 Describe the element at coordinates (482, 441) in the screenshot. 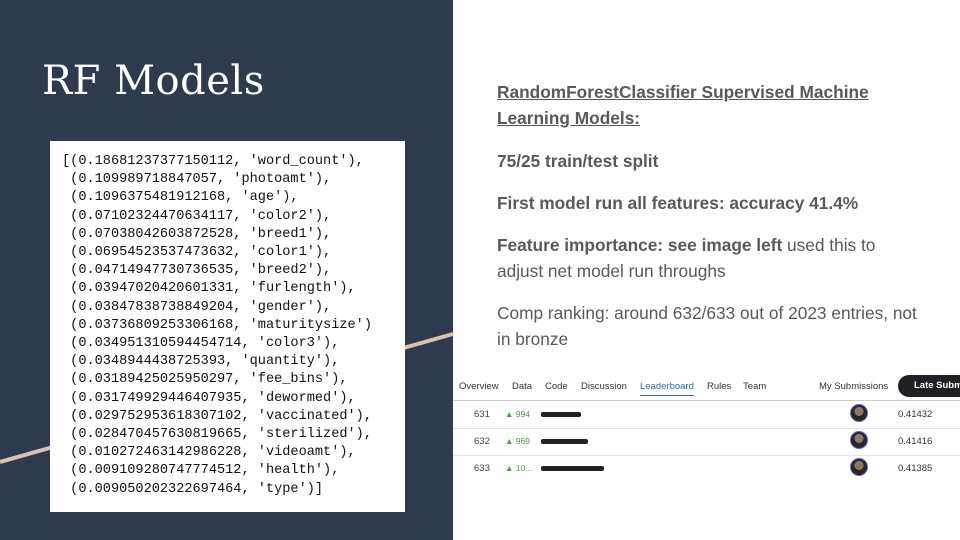

I see `rank-value: 632` at that location.